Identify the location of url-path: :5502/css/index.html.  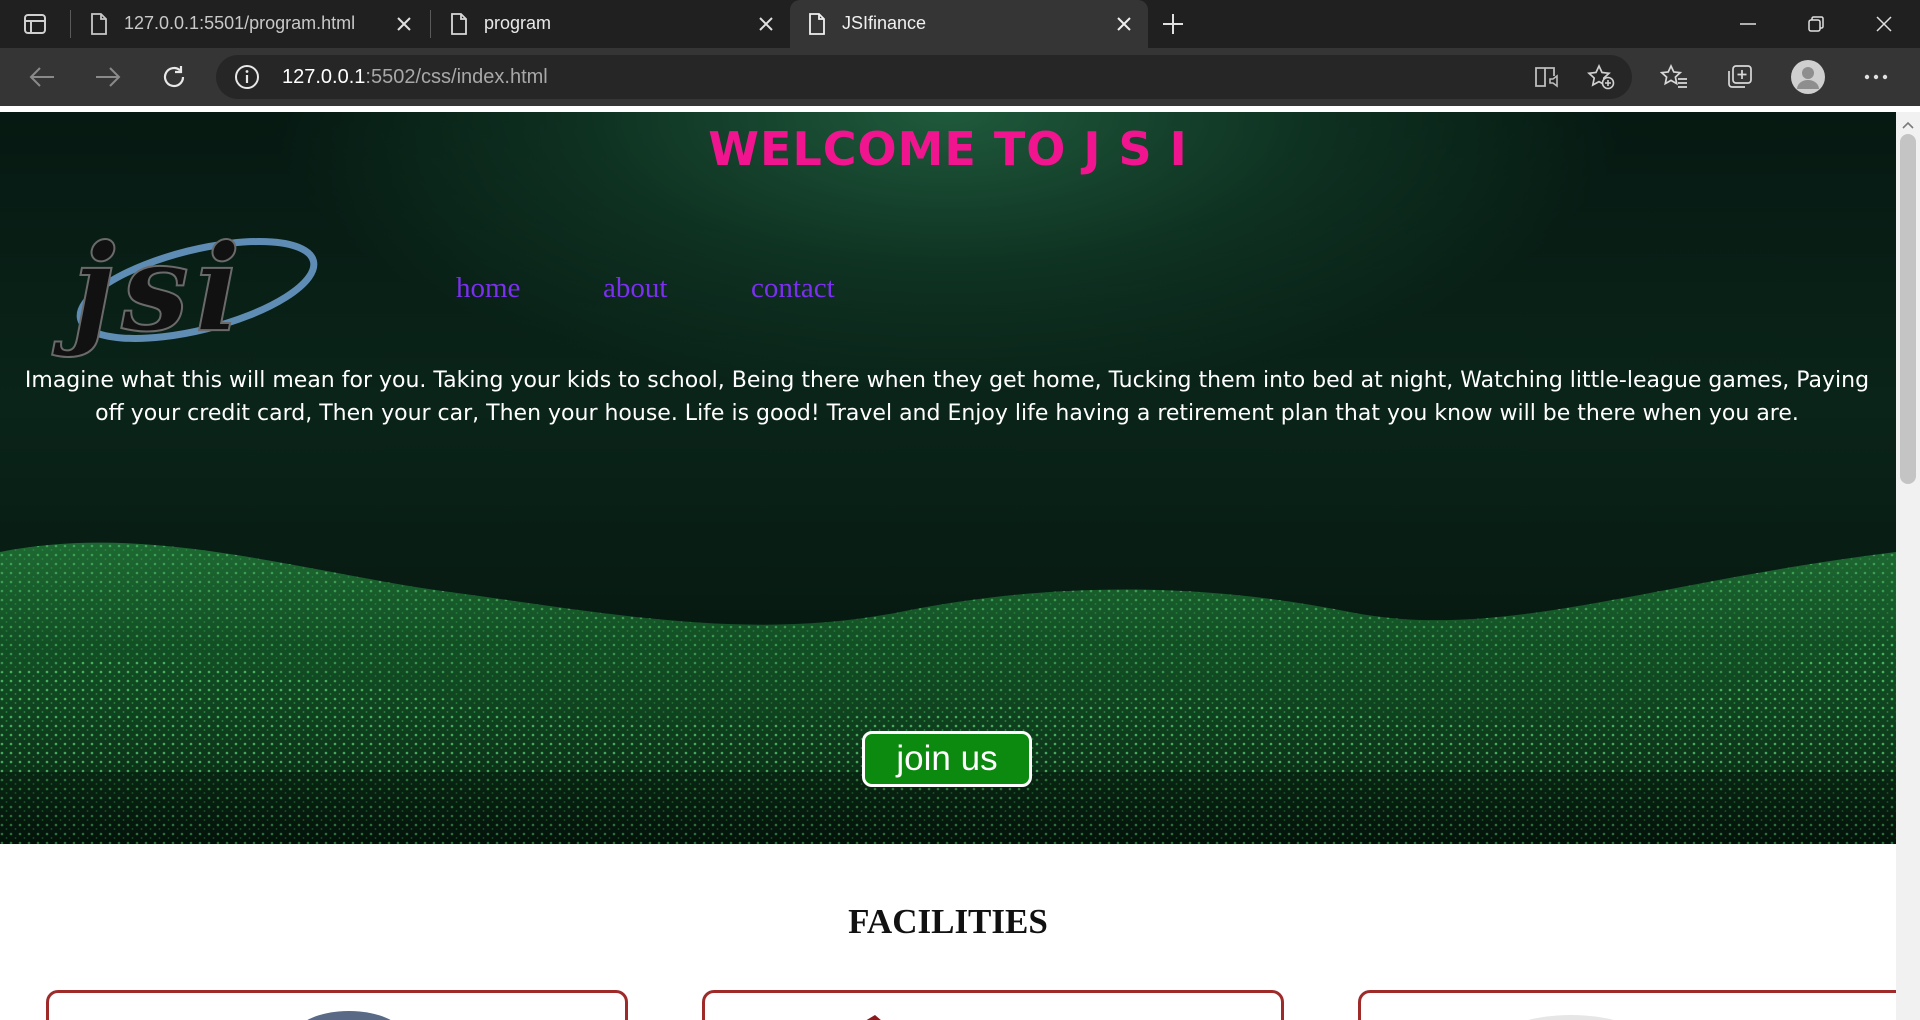
(456, 77).